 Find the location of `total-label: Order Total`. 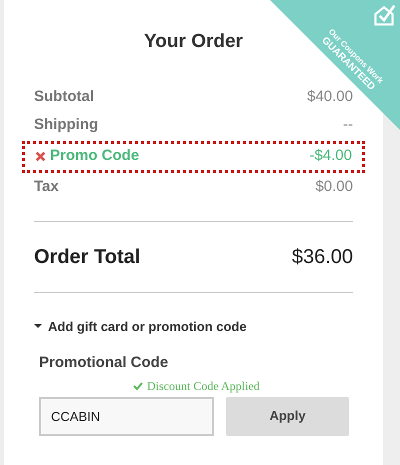

total-label: Order Total is located at coordinates (87, 257).